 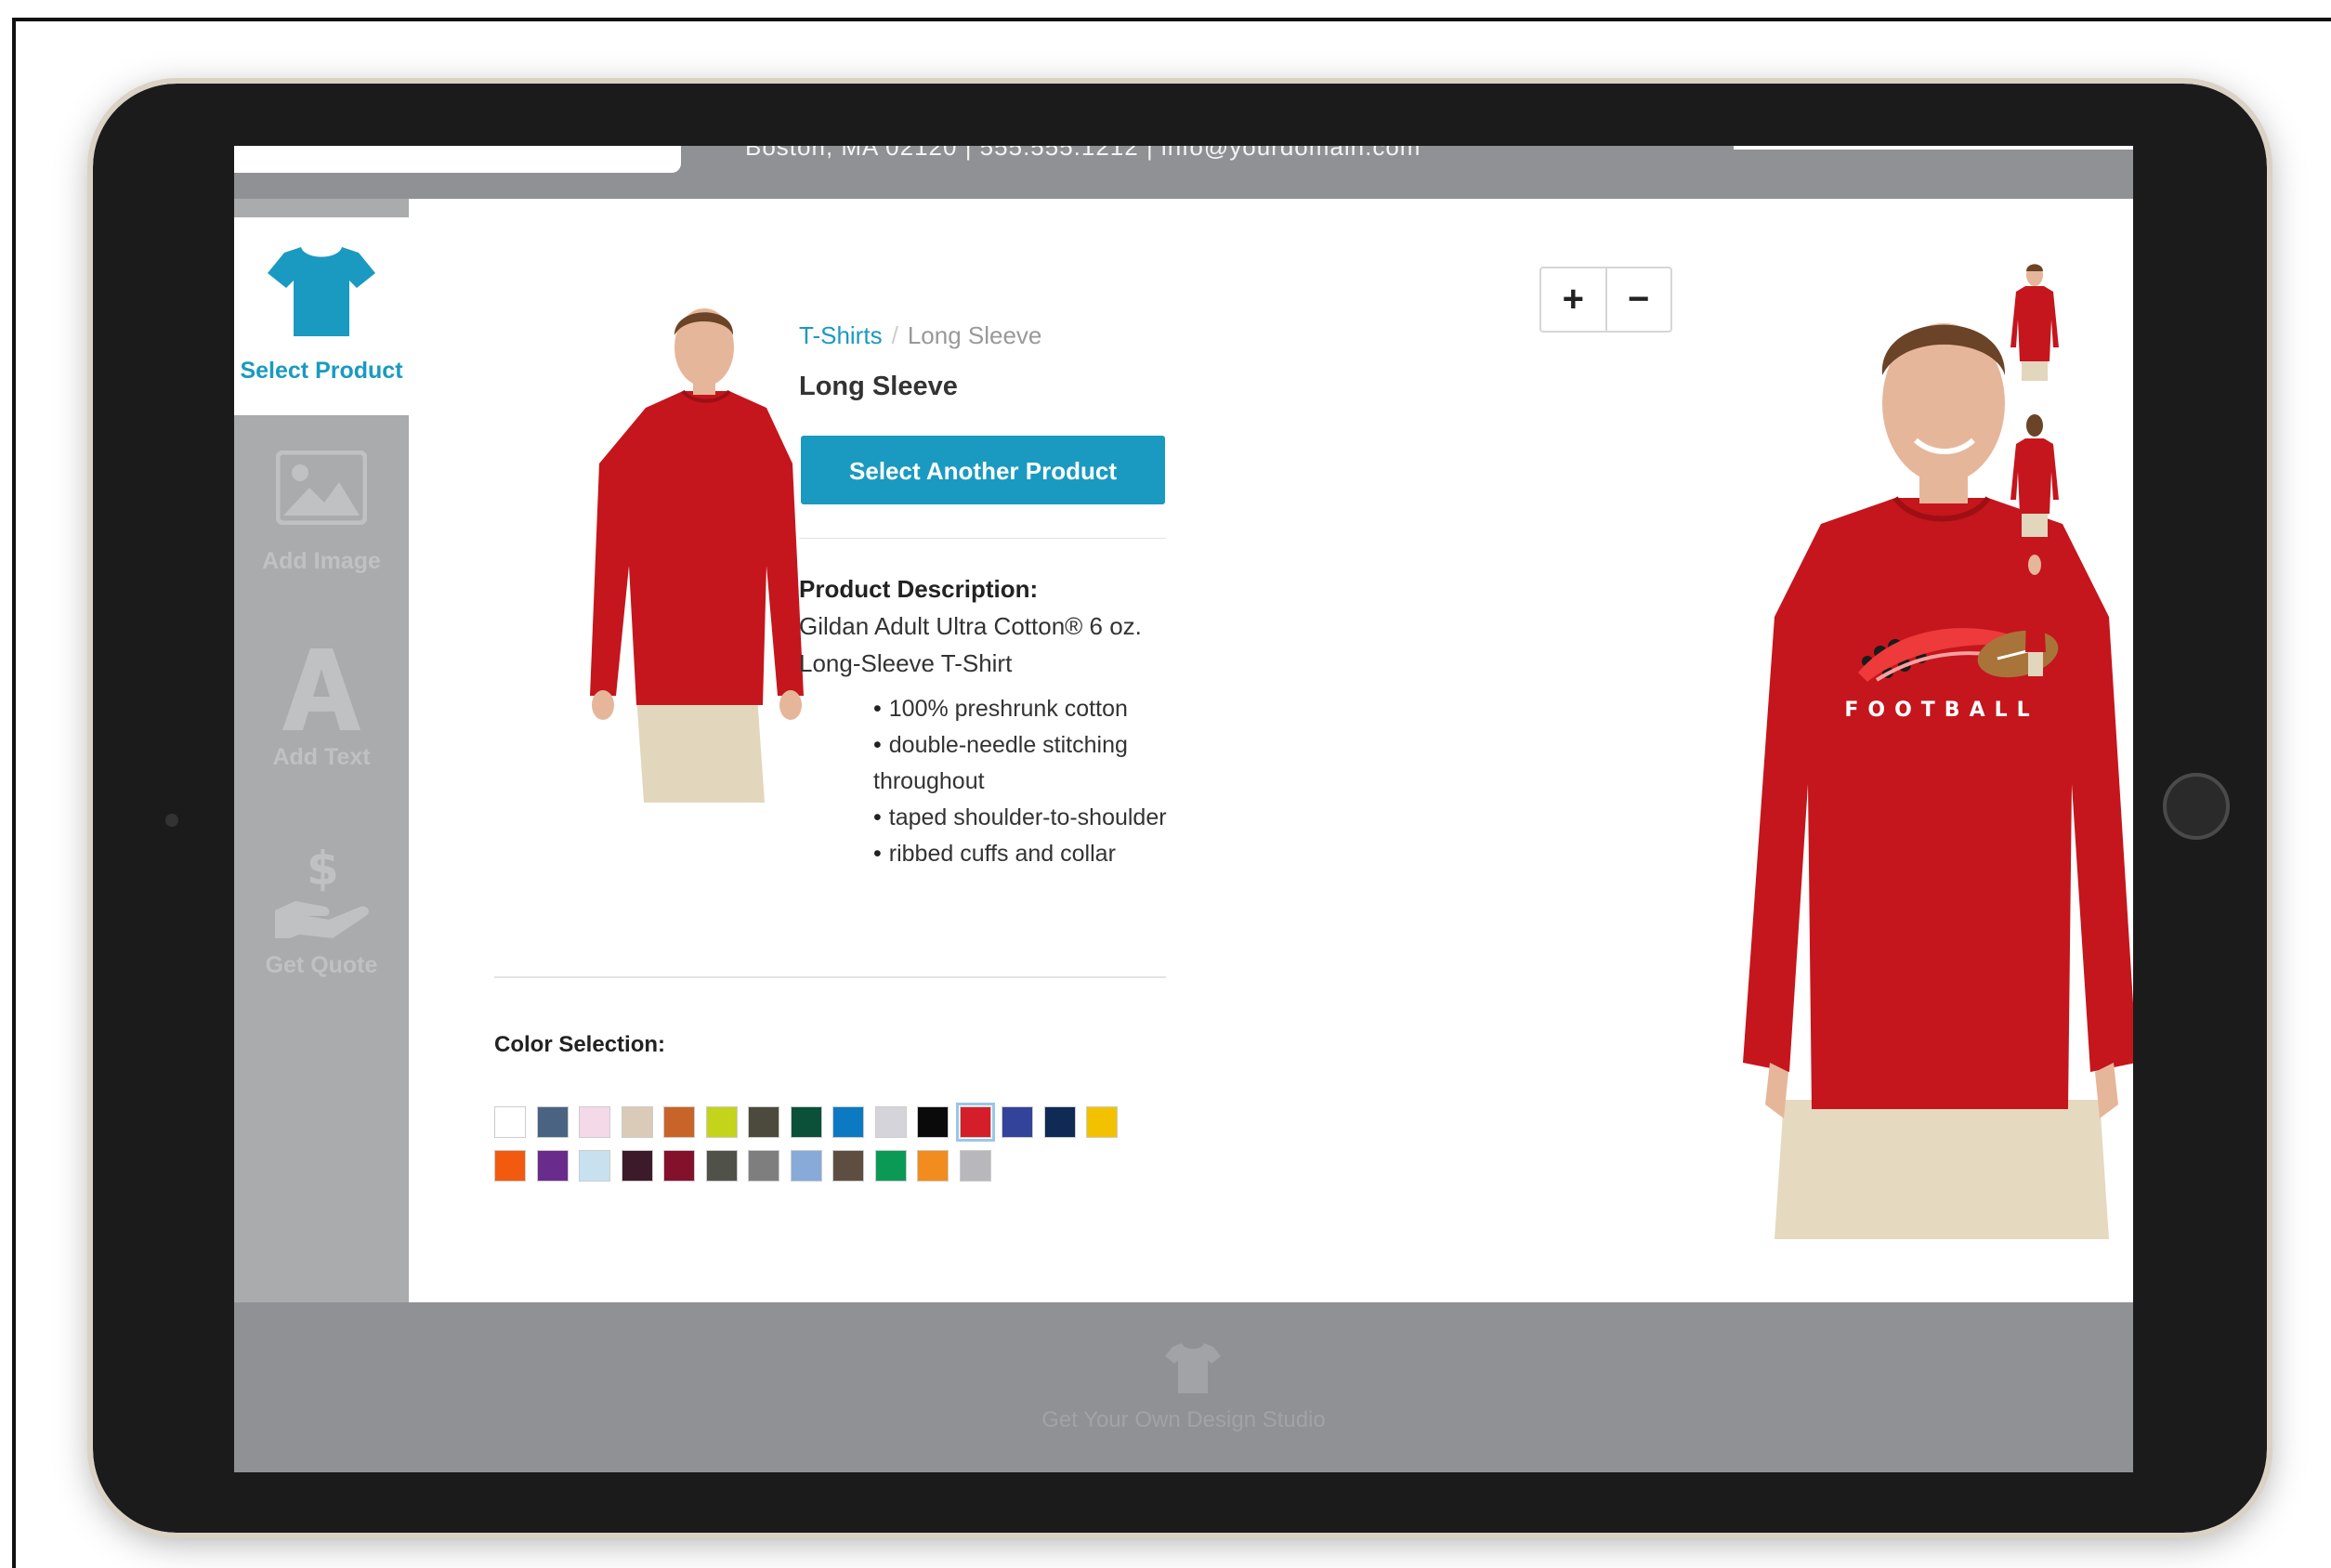 I want to click on view-thumb-front, so click(x=2034, y=320).